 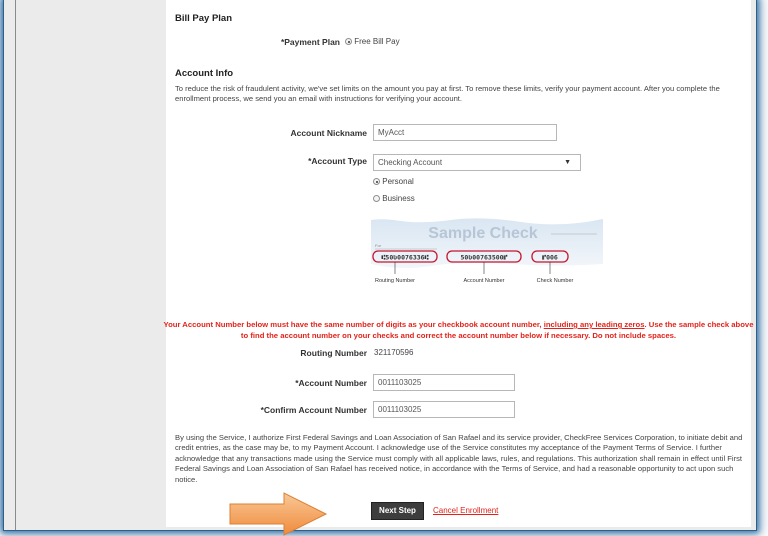 What do you see at coordinates (310, 42) in the screenshot?
I see `payment-plan-label: *Payment Plan` at bounding box center [310, 42].